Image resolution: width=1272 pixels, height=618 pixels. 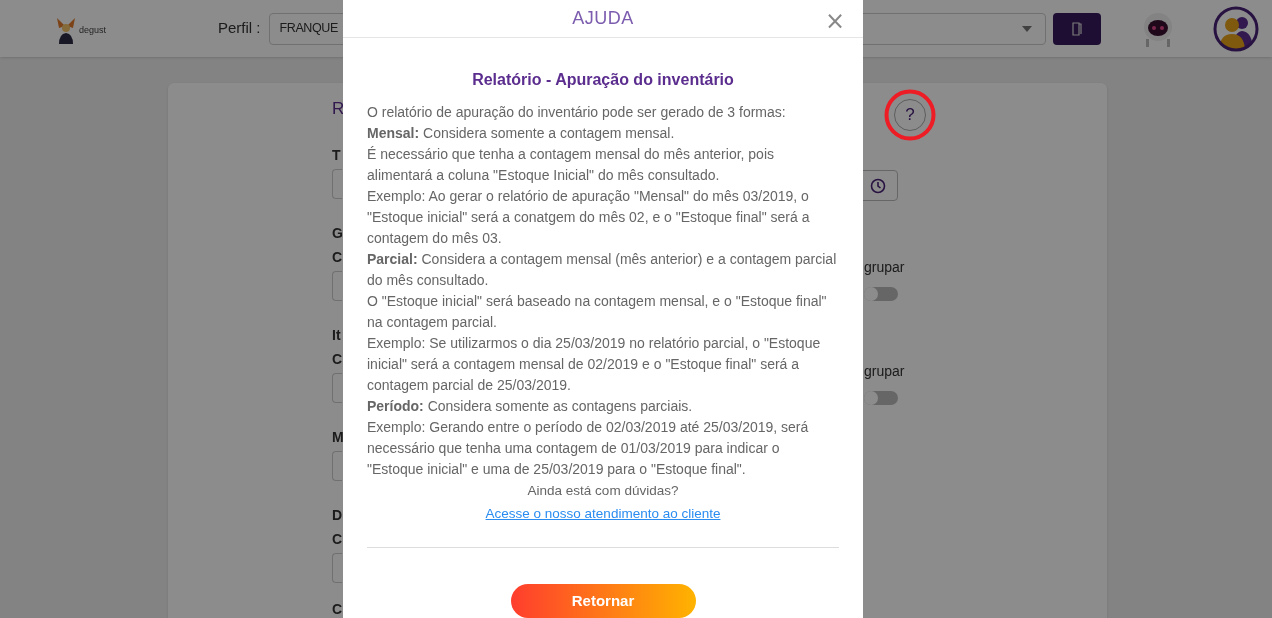 What do you see at coordinates (588, 448) in the screenshot?
I see `help-paragraph: Exemplo: Gerando entre o período de 02/03/2019 até 25/03/2019, será necessário que tenha uma contagem de 01/03/2019 para indicar o "Estoque inicial" e uma de 25/03/2019 para o "Estoque final".` at bounding box center [588, 448].